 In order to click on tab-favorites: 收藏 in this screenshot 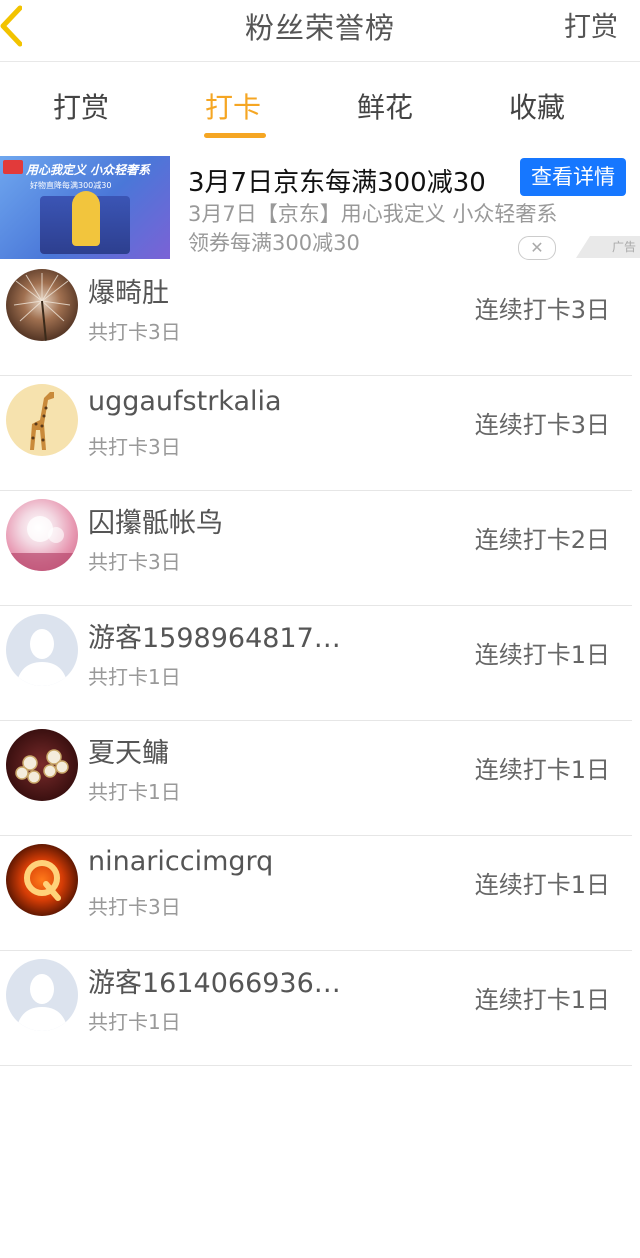, I will do `click(537, 103)`.